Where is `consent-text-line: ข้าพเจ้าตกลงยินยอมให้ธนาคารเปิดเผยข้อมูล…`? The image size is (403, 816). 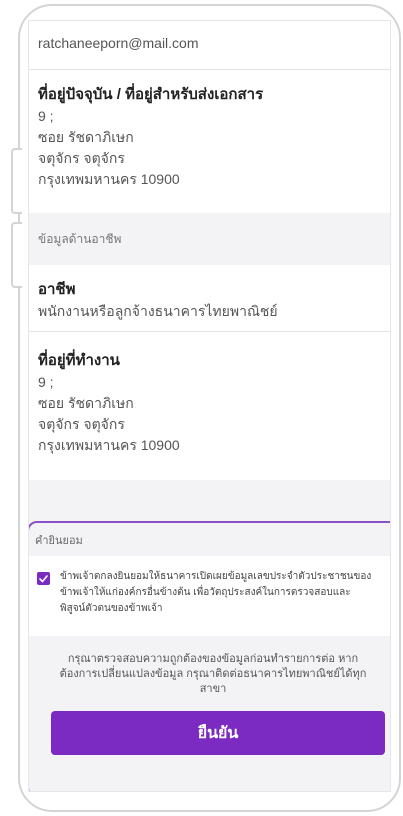 consent-text-line: ข้าพเจ้าตกลงยินยอมให้ธนาคารเปิดเผยข้อมูล… is located at coordinates (216, 576).